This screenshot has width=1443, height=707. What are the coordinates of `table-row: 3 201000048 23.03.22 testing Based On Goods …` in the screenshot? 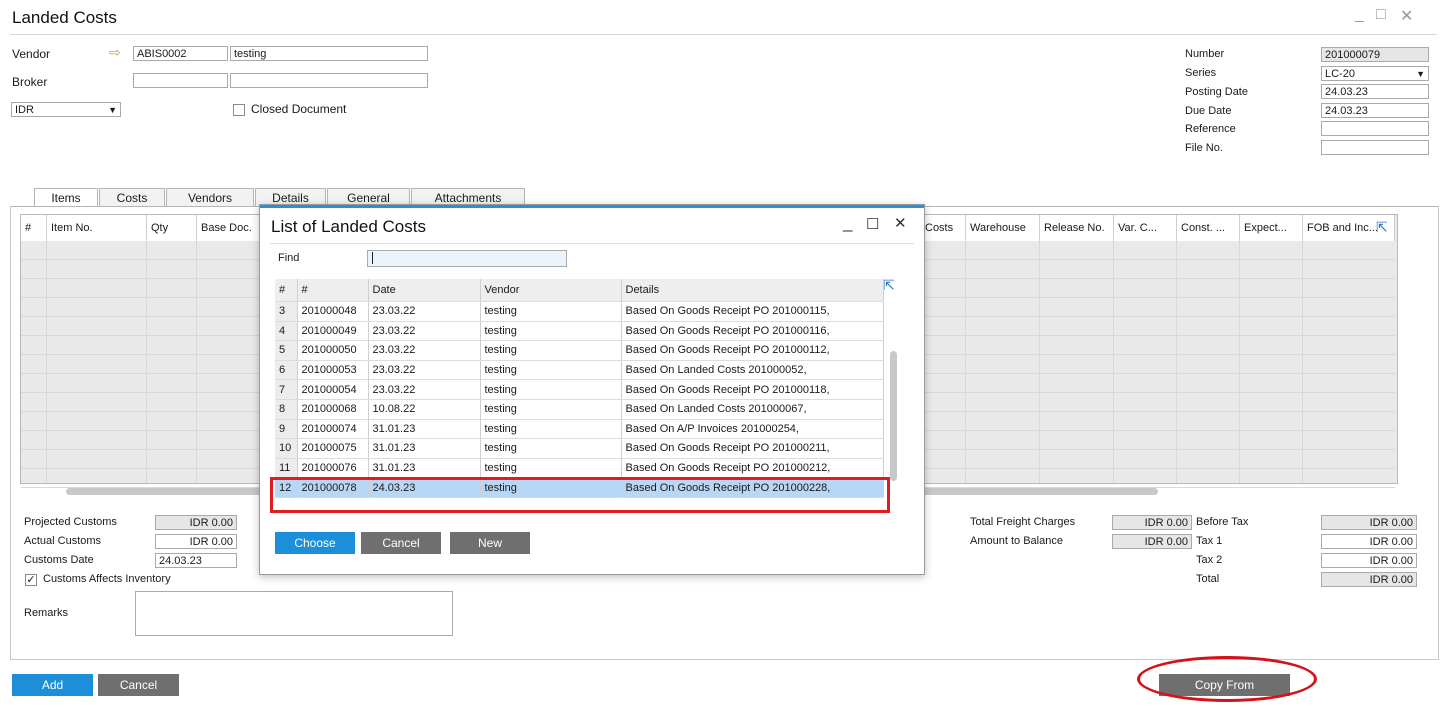 It's located at (579, 311).